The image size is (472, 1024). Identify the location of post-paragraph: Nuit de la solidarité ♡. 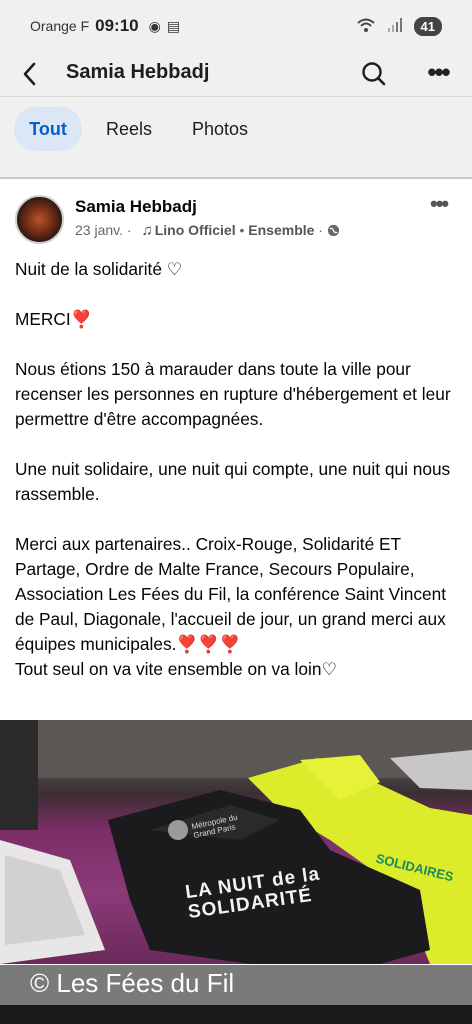
(99, 269).